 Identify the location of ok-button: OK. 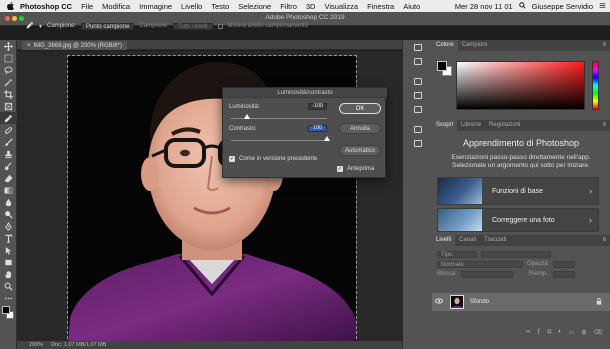
(360, 108).